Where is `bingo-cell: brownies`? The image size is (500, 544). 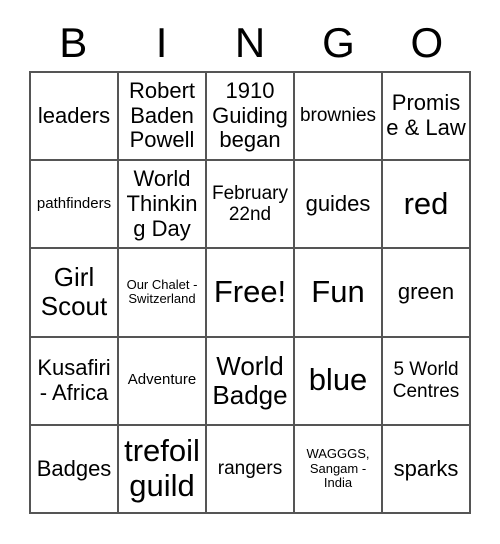
bingo-cell: brownies is located at coordinates (339, 117).